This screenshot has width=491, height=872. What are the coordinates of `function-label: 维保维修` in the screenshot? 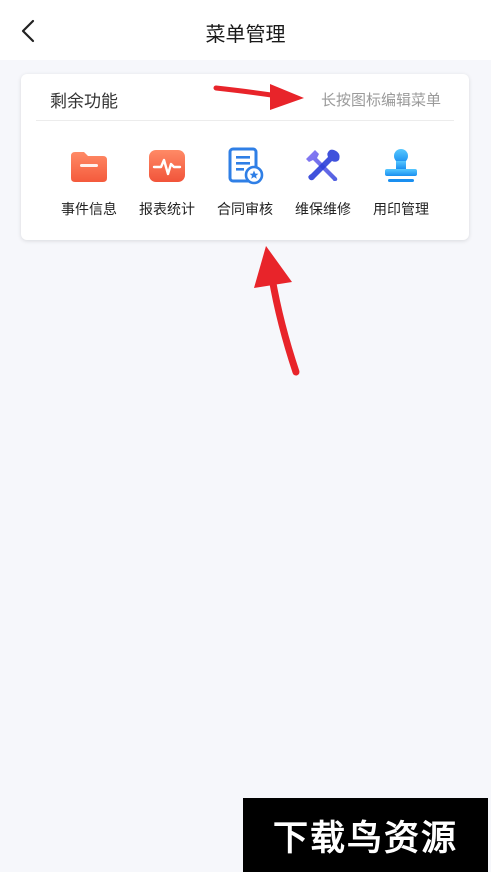 It's located at (323, 210).